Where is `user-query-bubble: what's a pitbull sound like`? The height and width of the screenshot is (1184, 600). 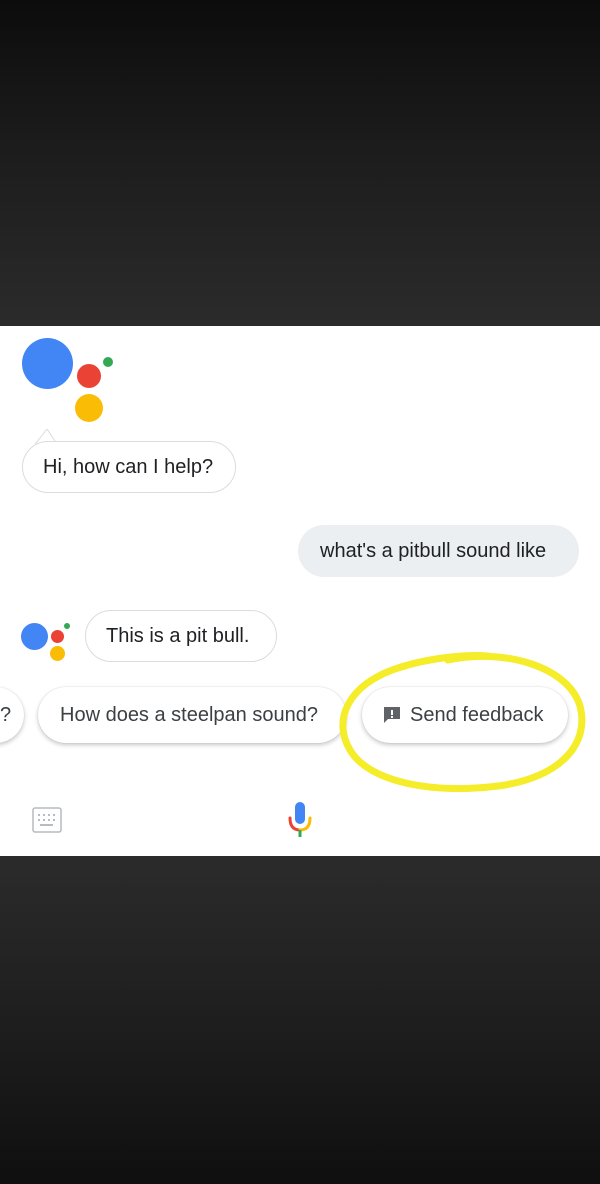
user-query-bubble: what's a pitbull sound like is located at coordinates (438, 551).